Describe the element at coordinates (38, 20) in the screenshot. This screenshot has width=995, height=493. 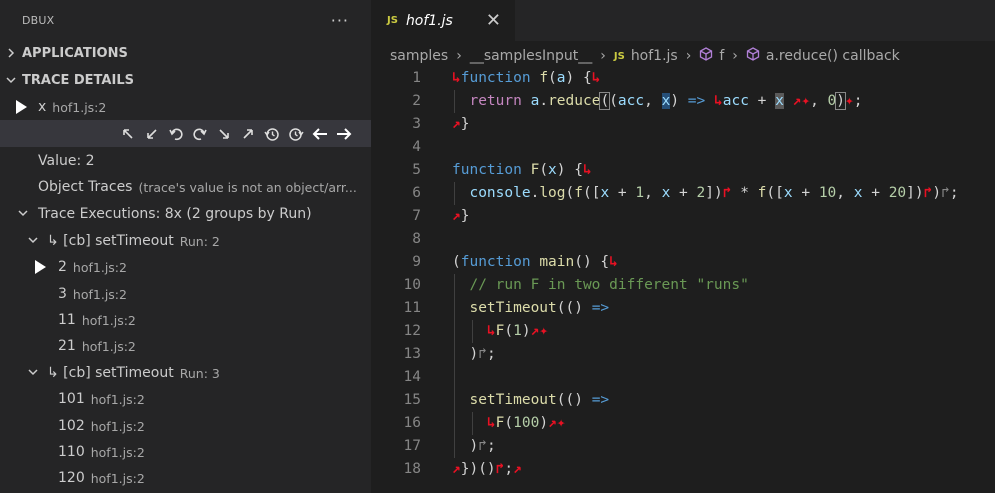
I see `sidebar-title: DBUX` at that location.